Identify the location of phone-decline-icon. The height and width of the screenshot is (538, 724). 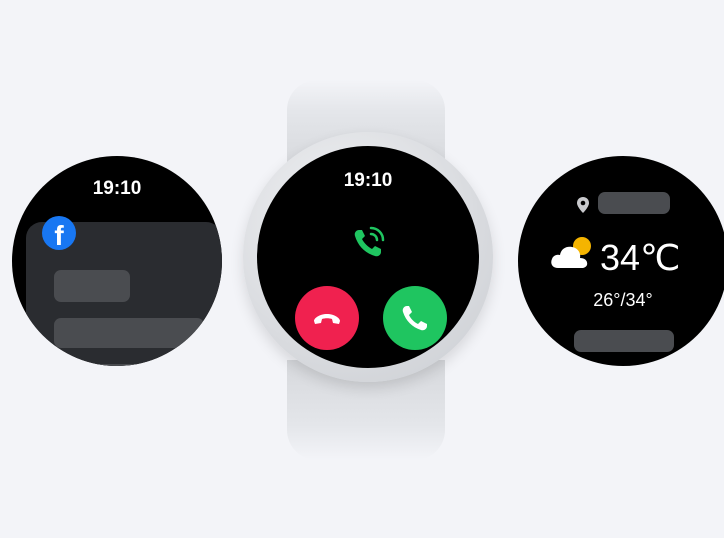
(327, 319).